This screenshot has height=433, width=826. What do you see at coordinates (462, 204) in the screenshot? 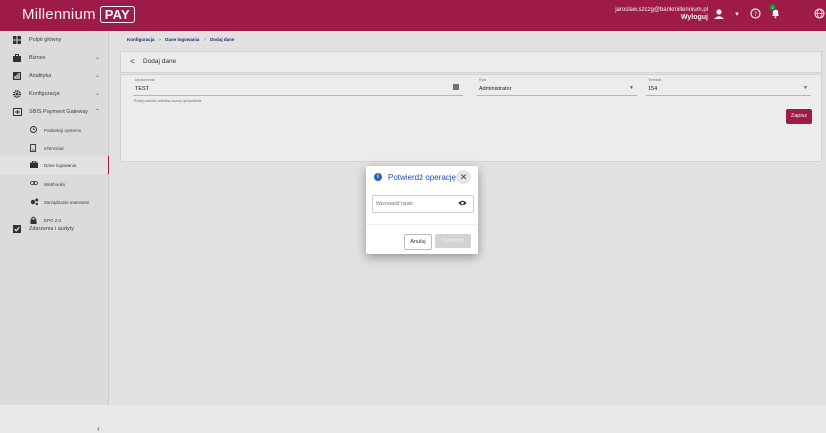
I see `eye-icon` at bounding box center [462, 204].